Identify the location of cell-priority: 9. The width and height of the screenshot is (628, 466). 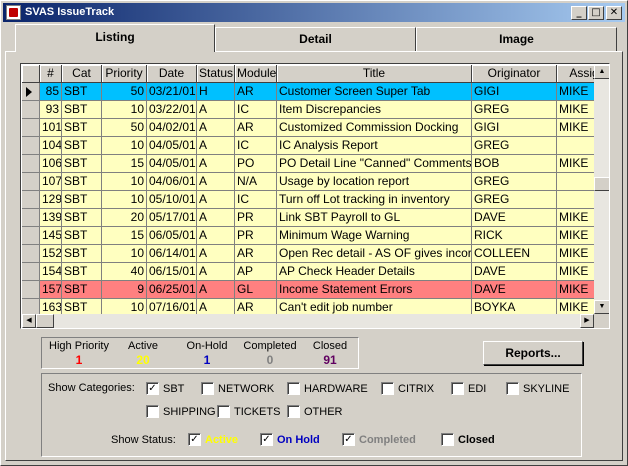
(124, 290).